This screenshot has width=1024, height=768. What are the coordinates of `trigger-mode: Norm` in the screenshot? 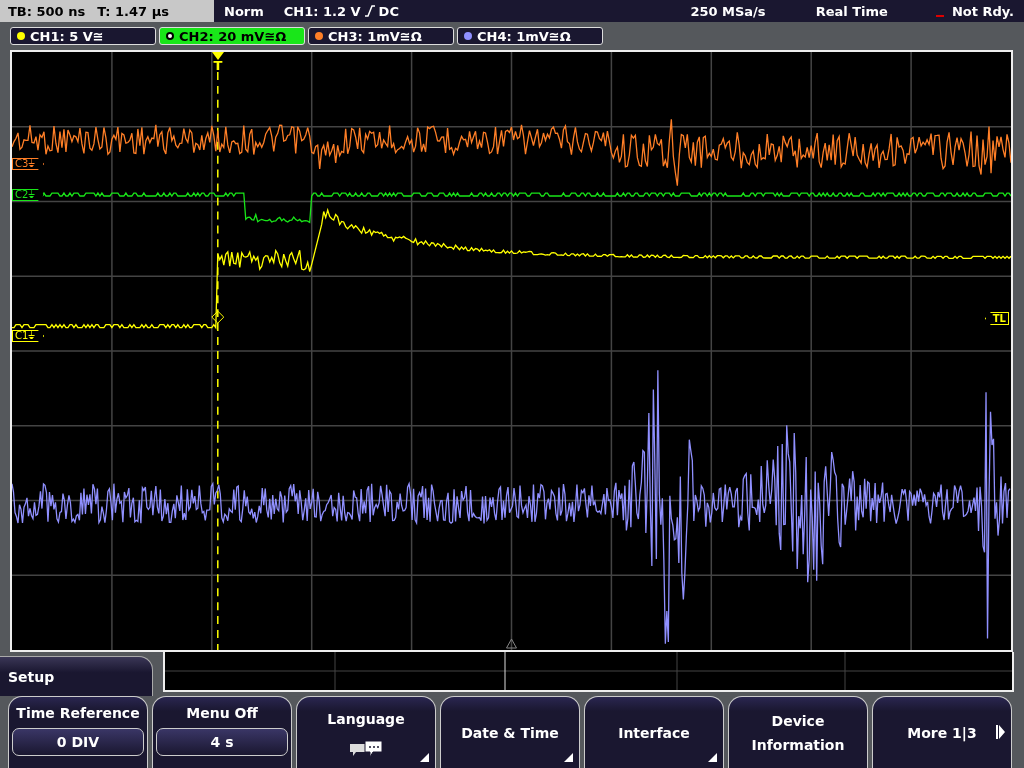 It's located at (244, 11).